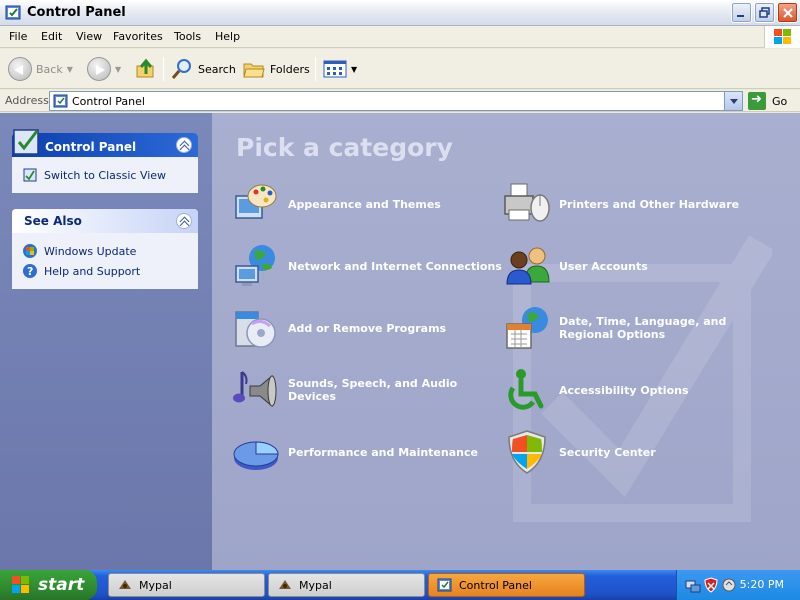  I want to click on close-icon, so click(788, 13).